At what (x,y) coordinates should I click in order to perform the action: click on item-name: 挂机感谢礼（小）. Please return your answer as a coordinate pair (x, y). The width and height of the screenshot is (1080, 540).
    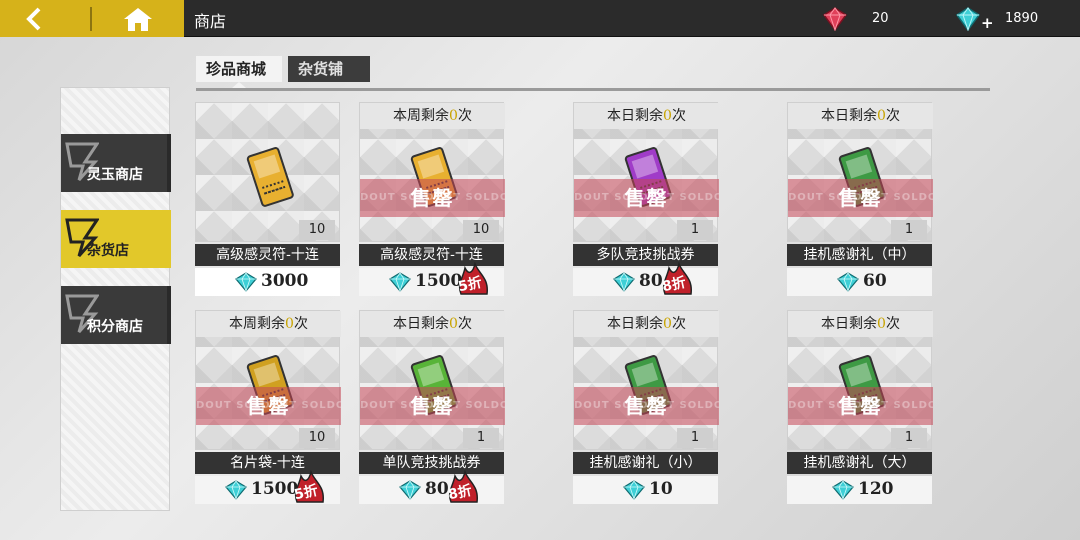
    Looking at the image, I should click on (645, 463).